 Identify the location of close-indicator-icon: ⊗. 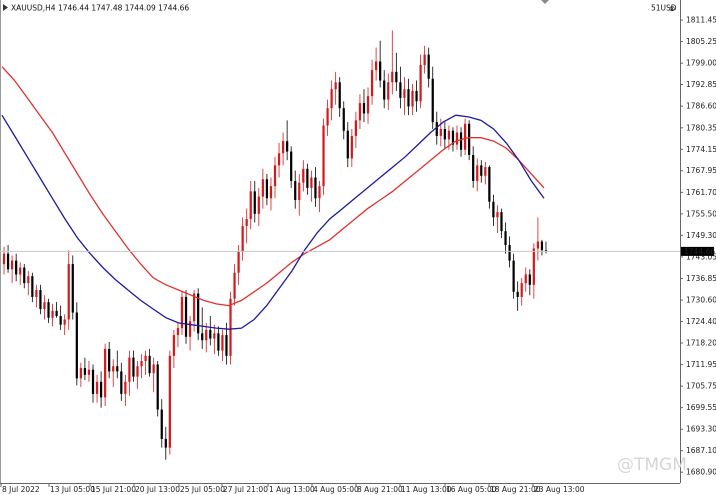
(672, 8).